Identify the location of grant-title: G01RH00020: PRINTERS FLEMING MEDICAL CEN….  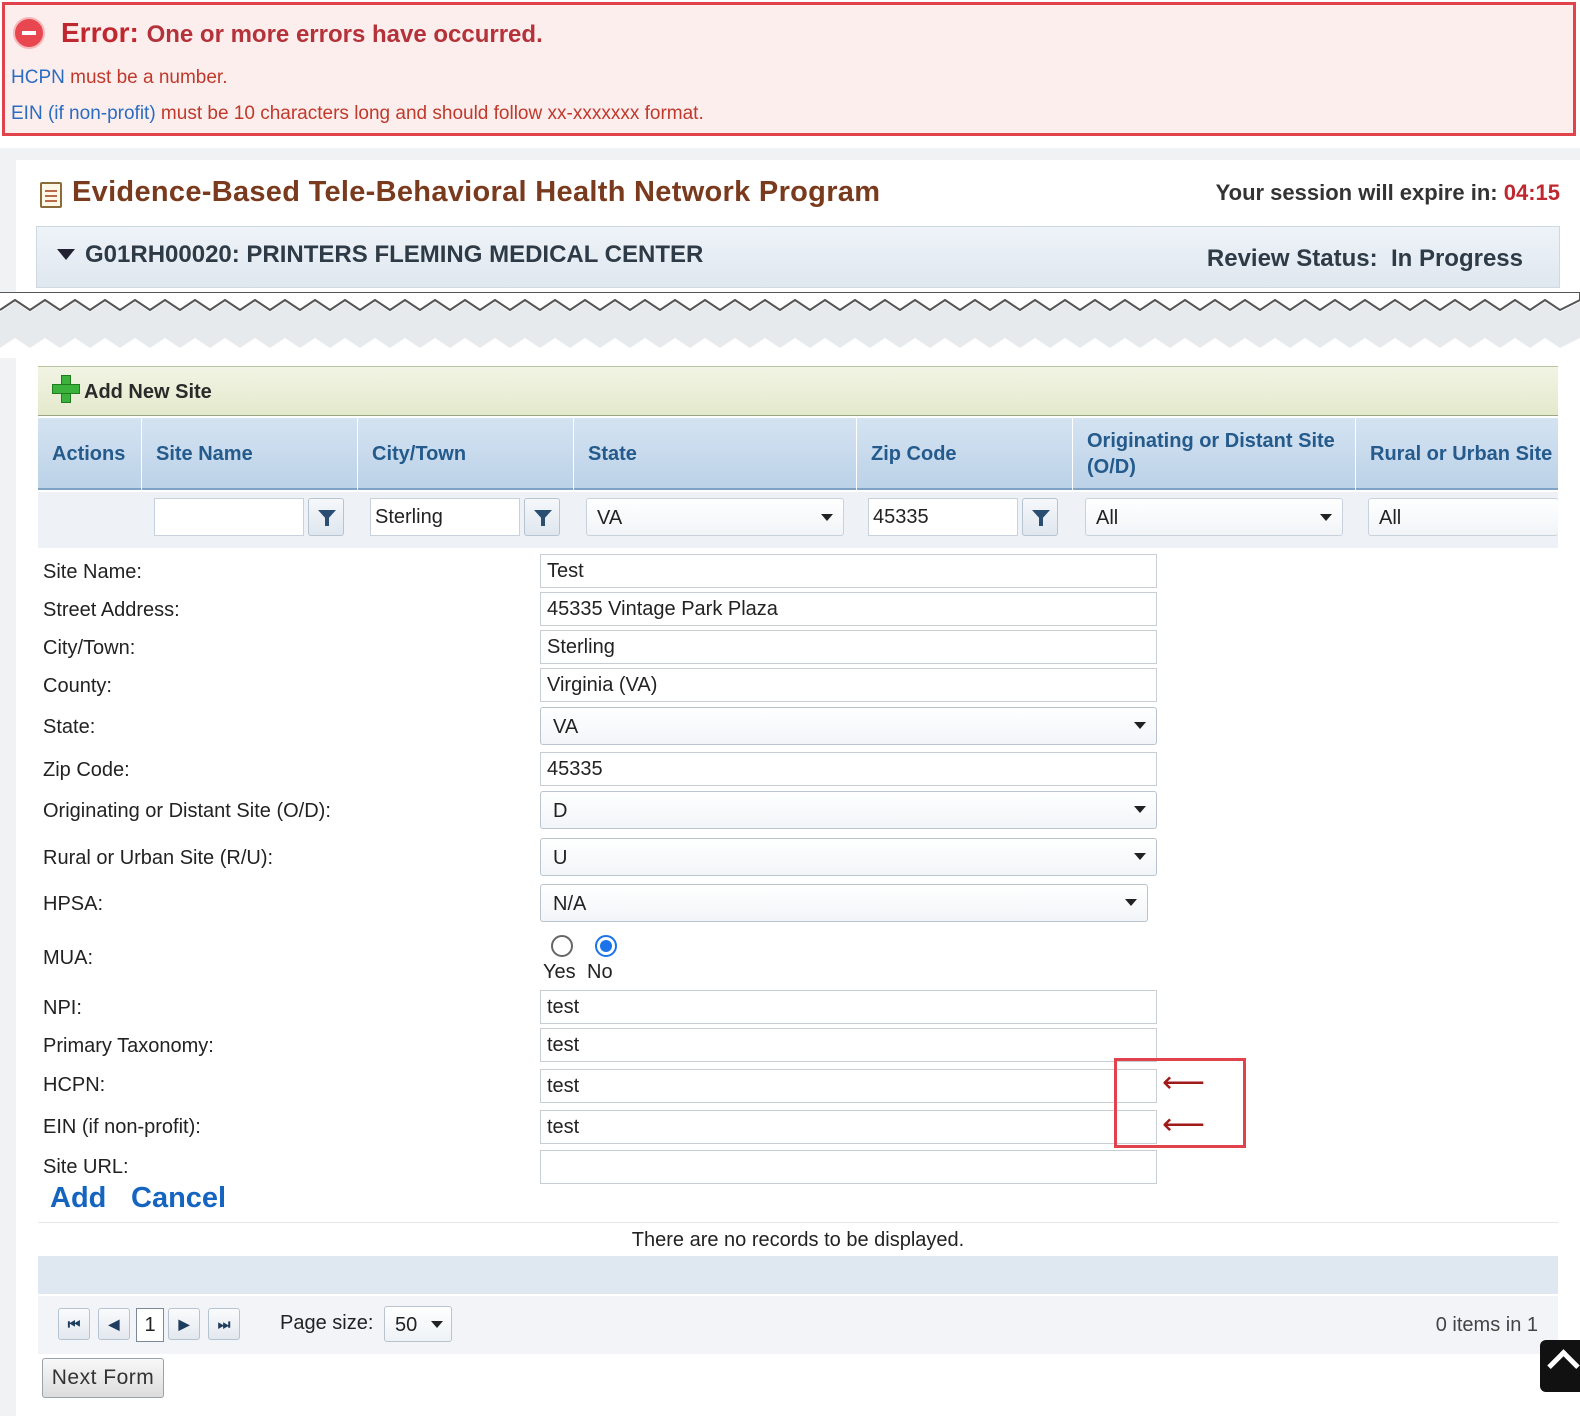
(394, 254).